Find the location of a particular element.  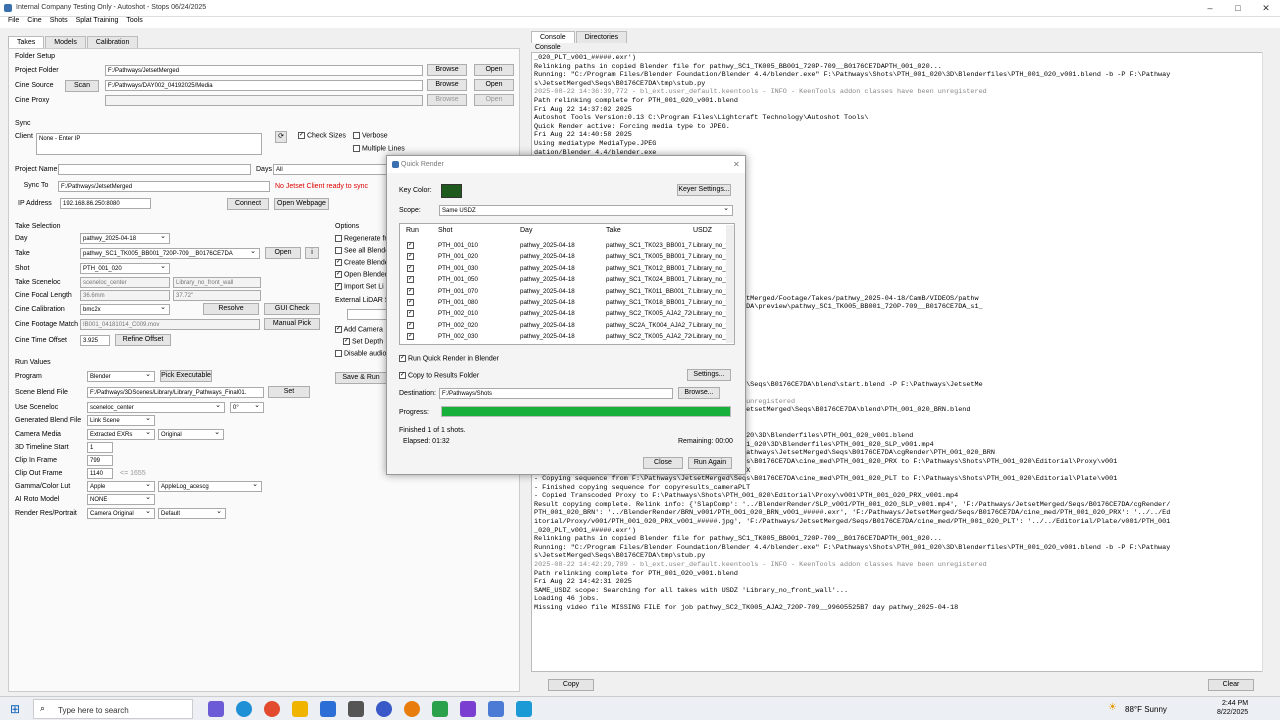

file-explorer-icon is located at coordinates (300, 709).